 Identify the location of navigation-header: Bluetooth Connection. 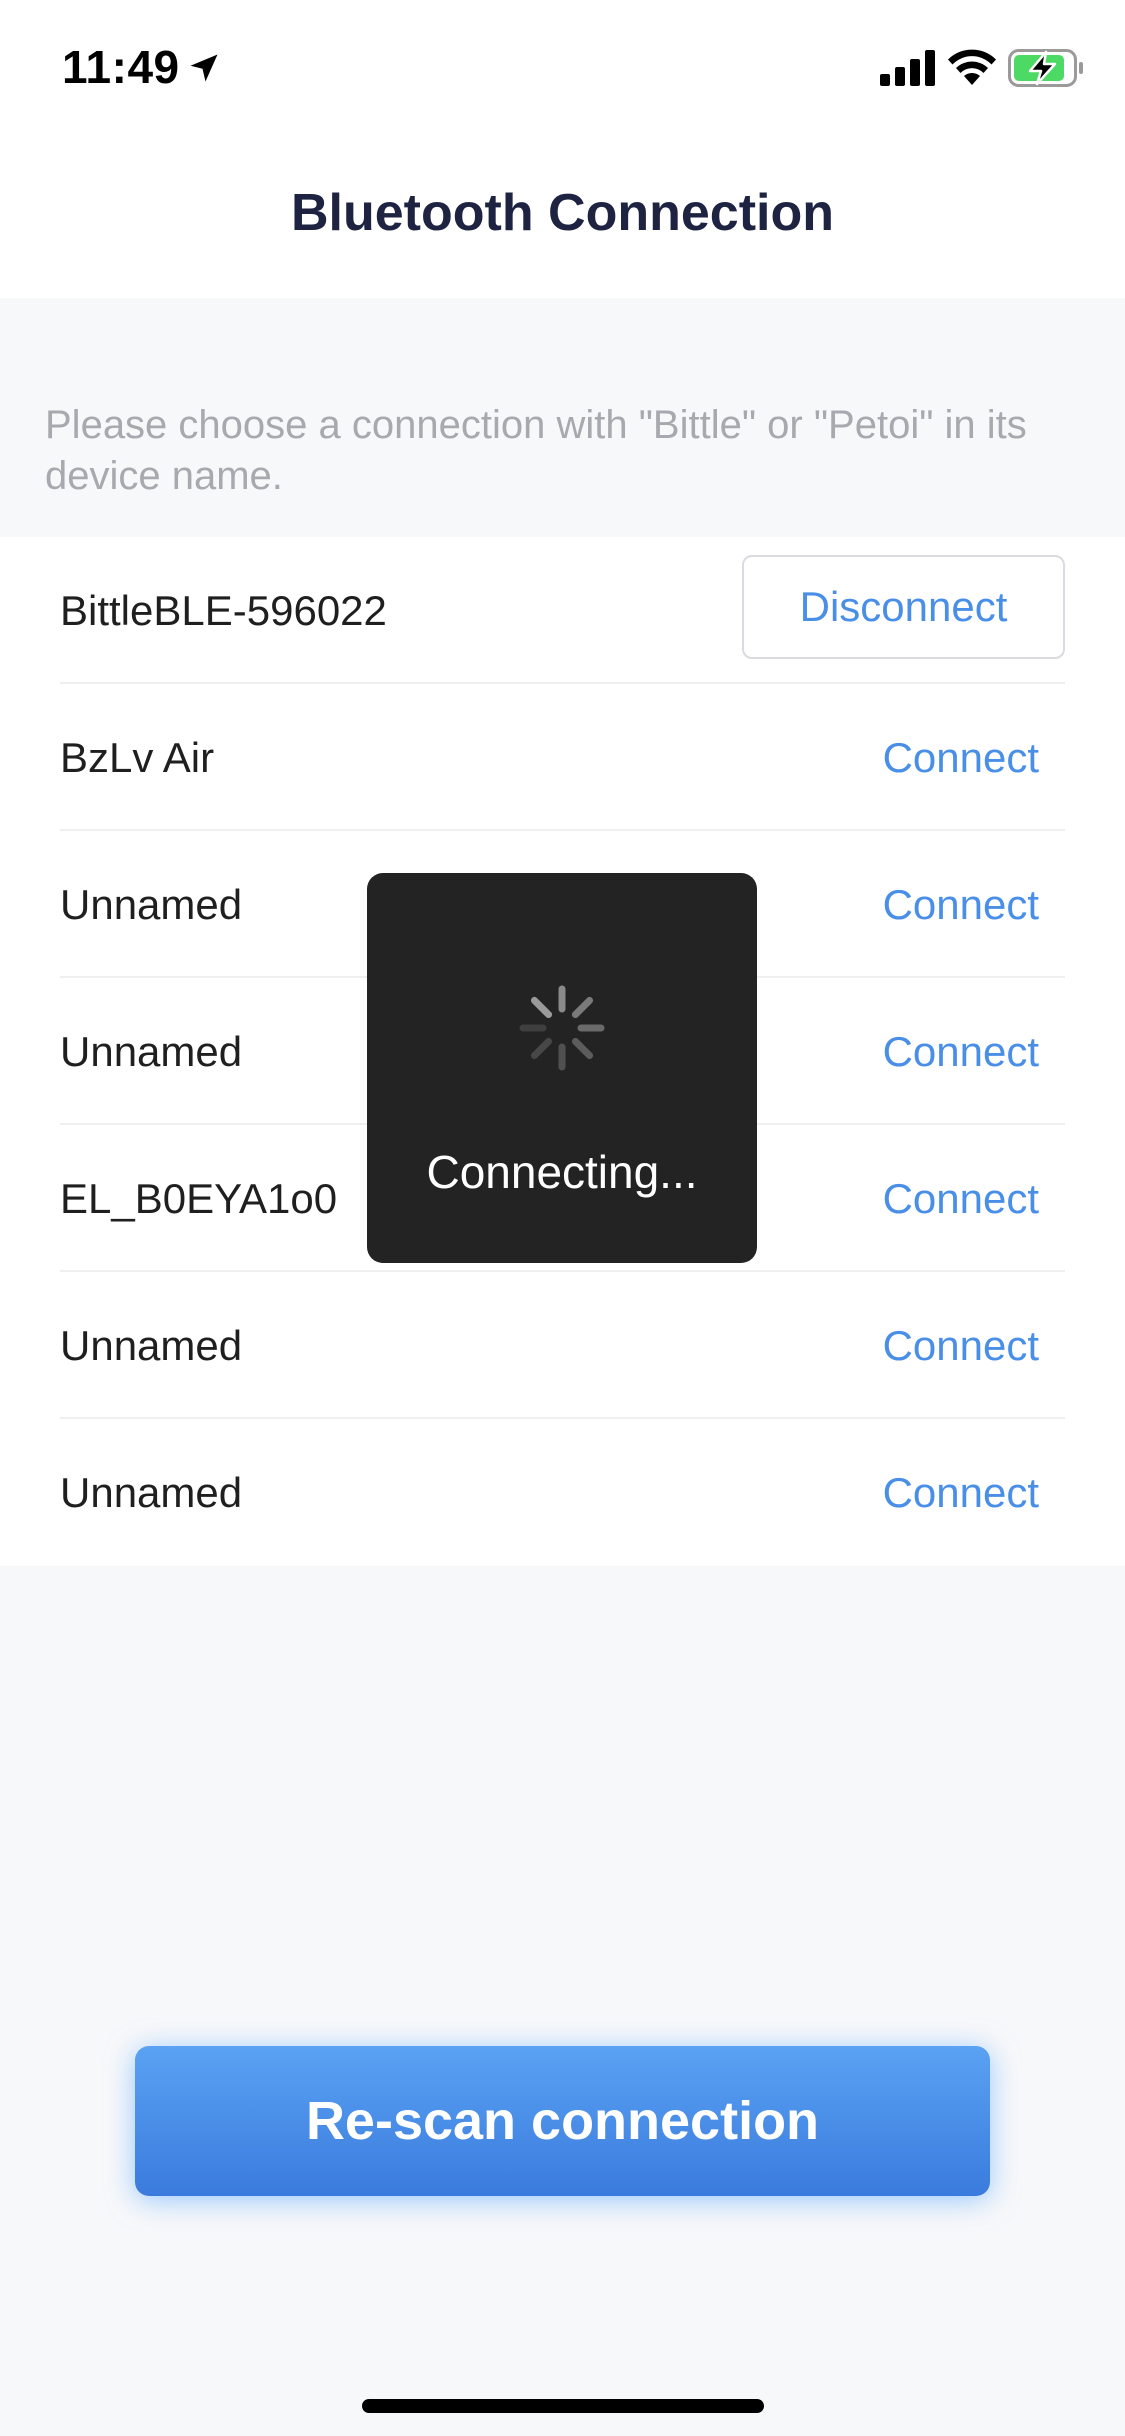
(562, 216).